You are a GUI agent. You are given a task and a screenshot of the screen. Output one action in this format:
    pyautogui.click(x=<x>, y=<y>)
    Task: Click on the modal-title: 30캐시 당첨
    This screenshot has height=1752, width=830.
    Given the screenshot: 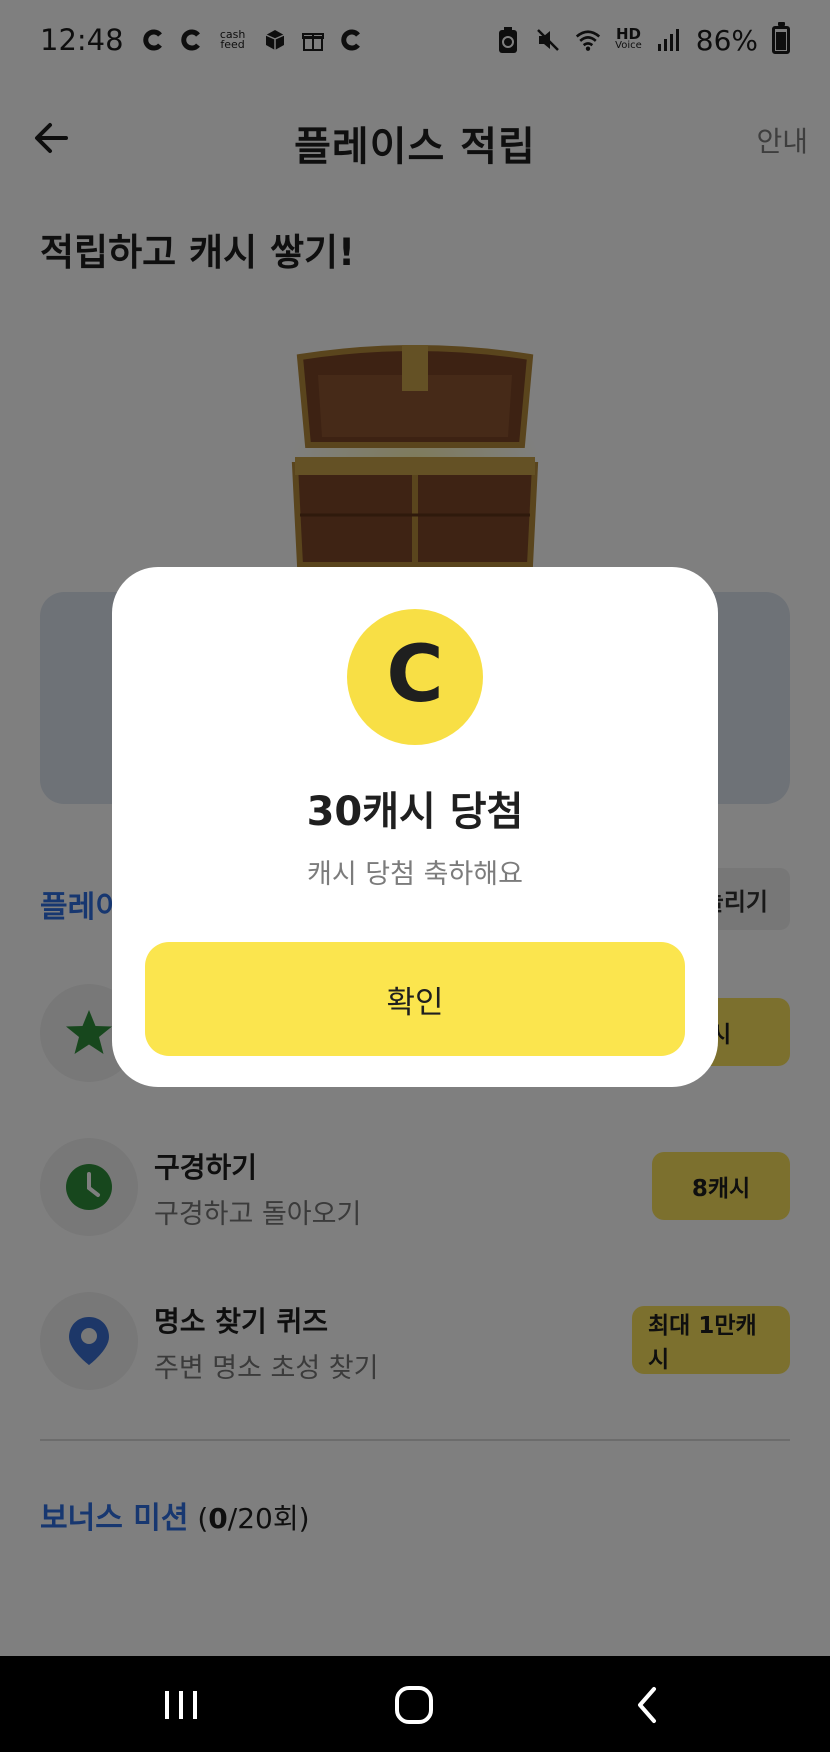 What is the action you would take?
    pyautogui.click(x=415, y=812)
    